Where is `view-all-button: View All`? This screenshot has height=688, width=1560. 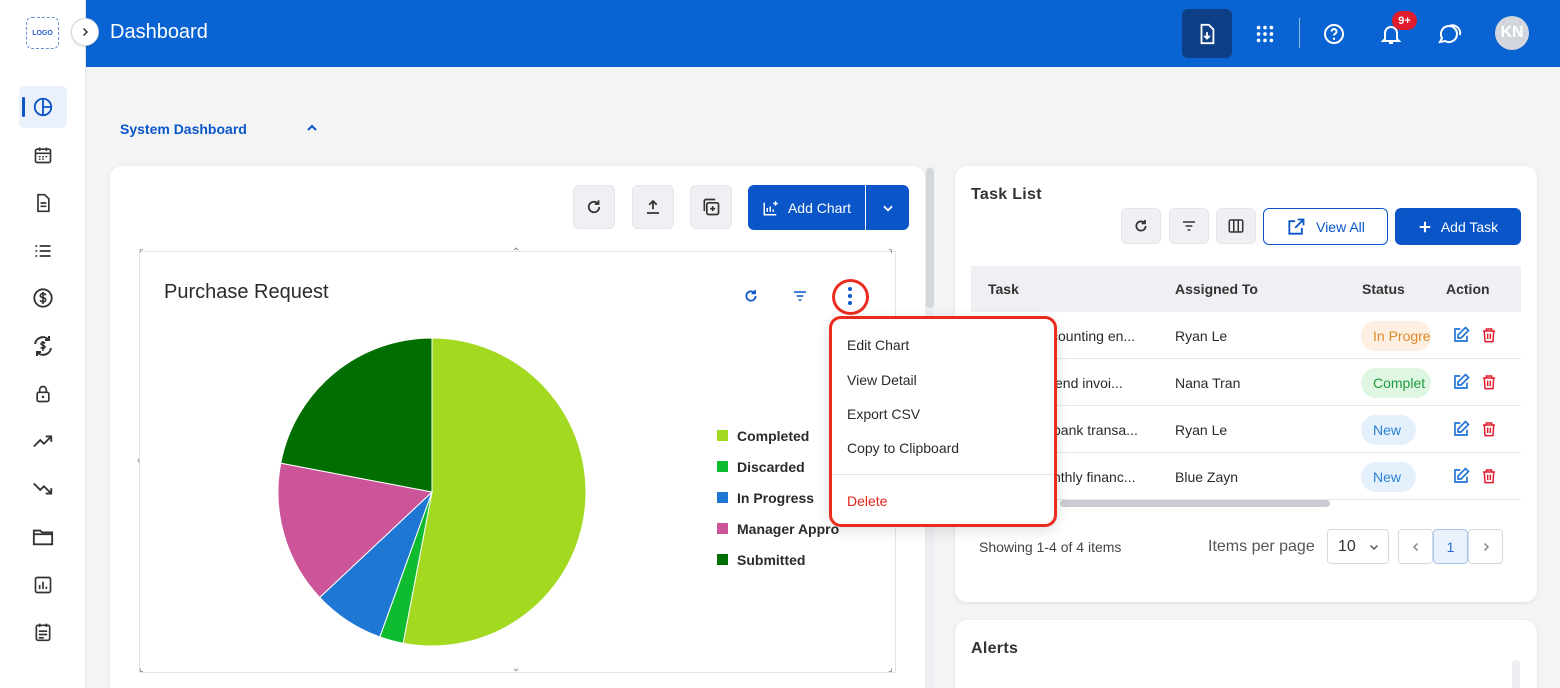
view-all-button: View All is located at coordinates (1325, 226).